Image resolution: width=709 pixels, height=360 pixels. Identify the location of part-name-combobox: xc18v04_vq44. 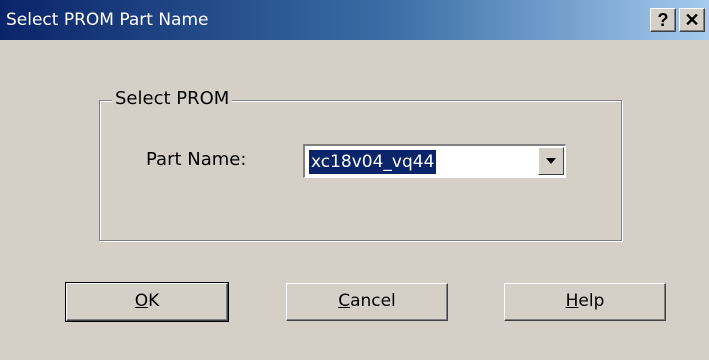
(434, 161).